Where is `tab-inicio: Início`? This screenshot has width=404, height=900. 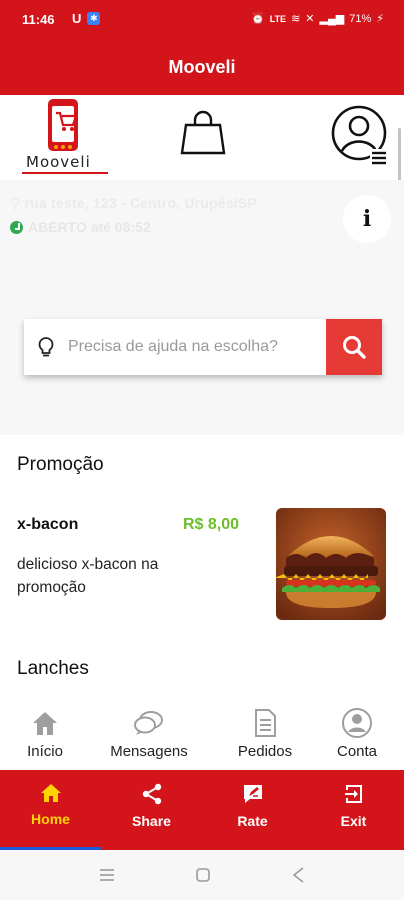
tab-inicio: Início is located at coordinates (45, 733).